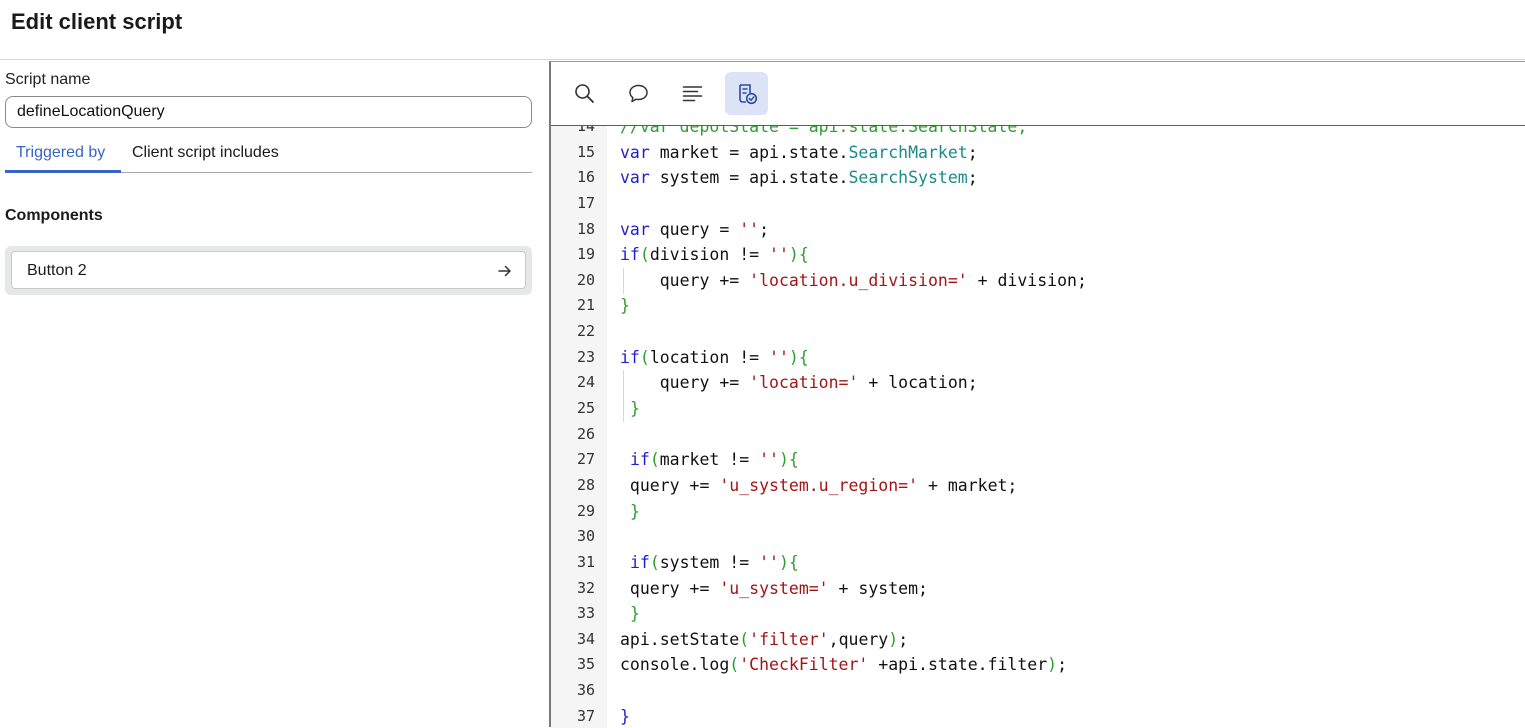  I want to click on search-button, so click(584, 93).